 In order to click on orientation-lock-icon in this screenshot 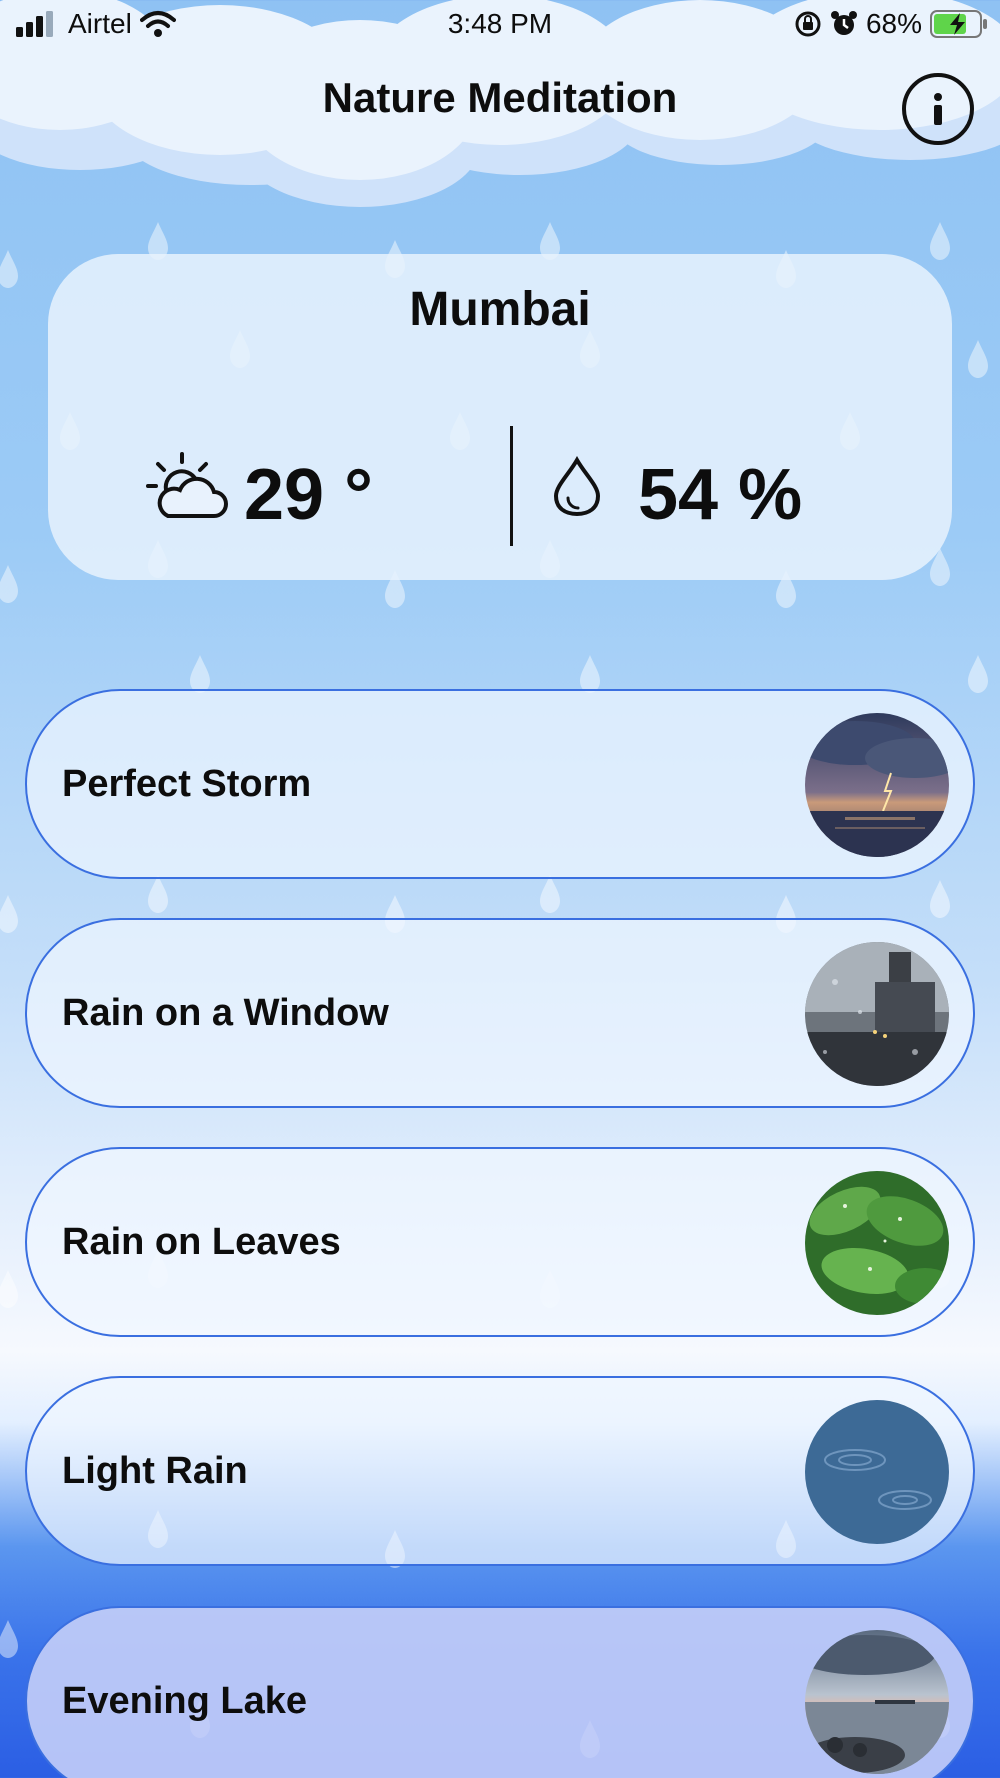, I will do `click(808, 24)`.